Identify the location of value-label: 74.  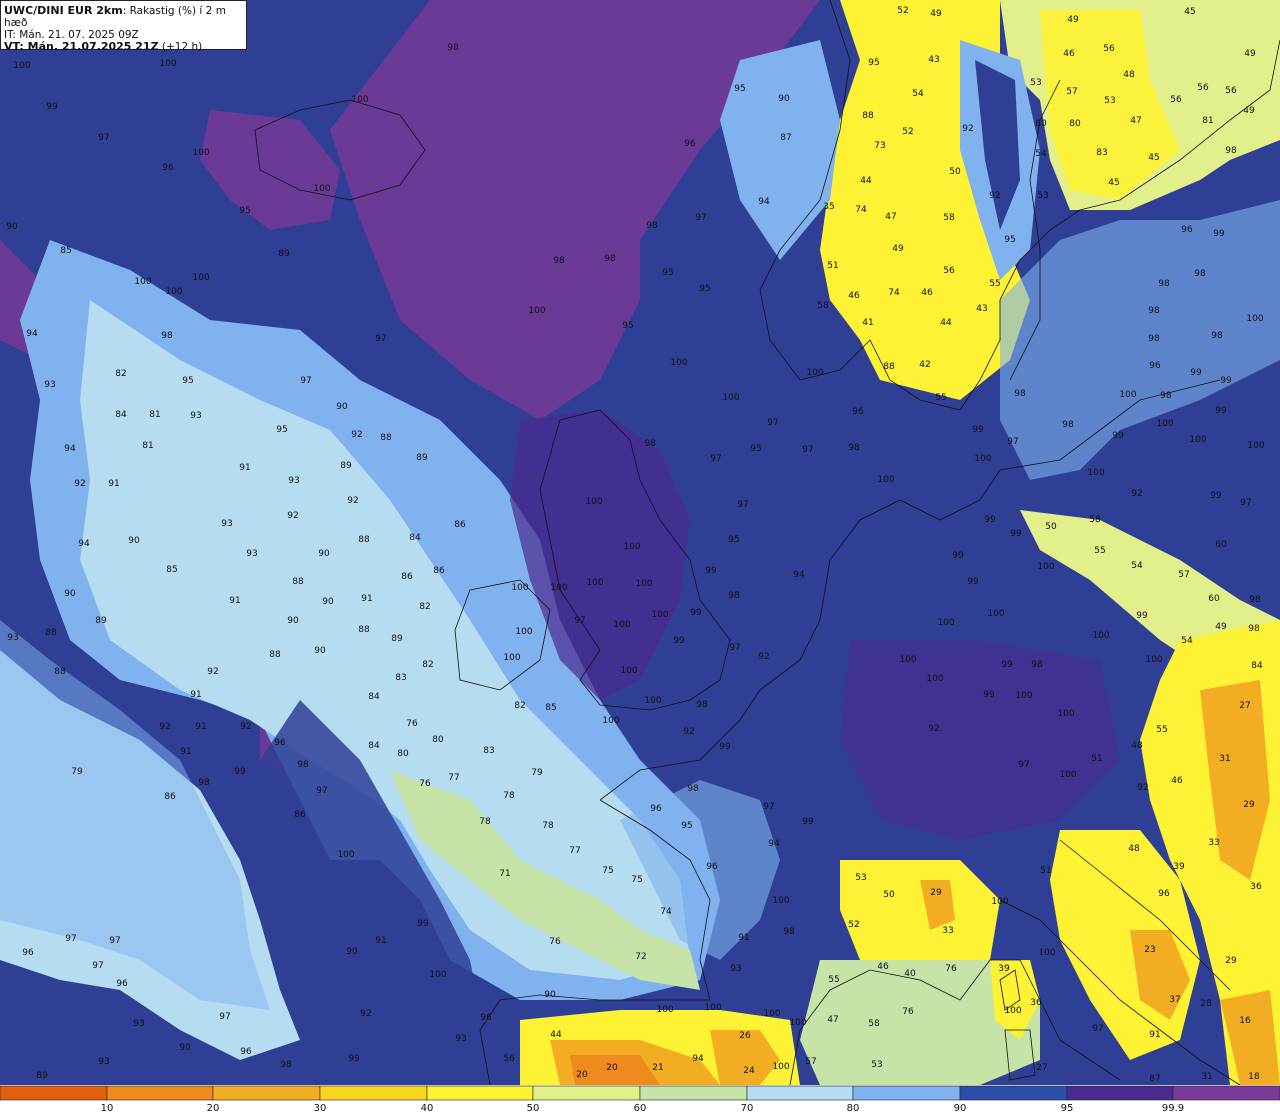
(894, 293).